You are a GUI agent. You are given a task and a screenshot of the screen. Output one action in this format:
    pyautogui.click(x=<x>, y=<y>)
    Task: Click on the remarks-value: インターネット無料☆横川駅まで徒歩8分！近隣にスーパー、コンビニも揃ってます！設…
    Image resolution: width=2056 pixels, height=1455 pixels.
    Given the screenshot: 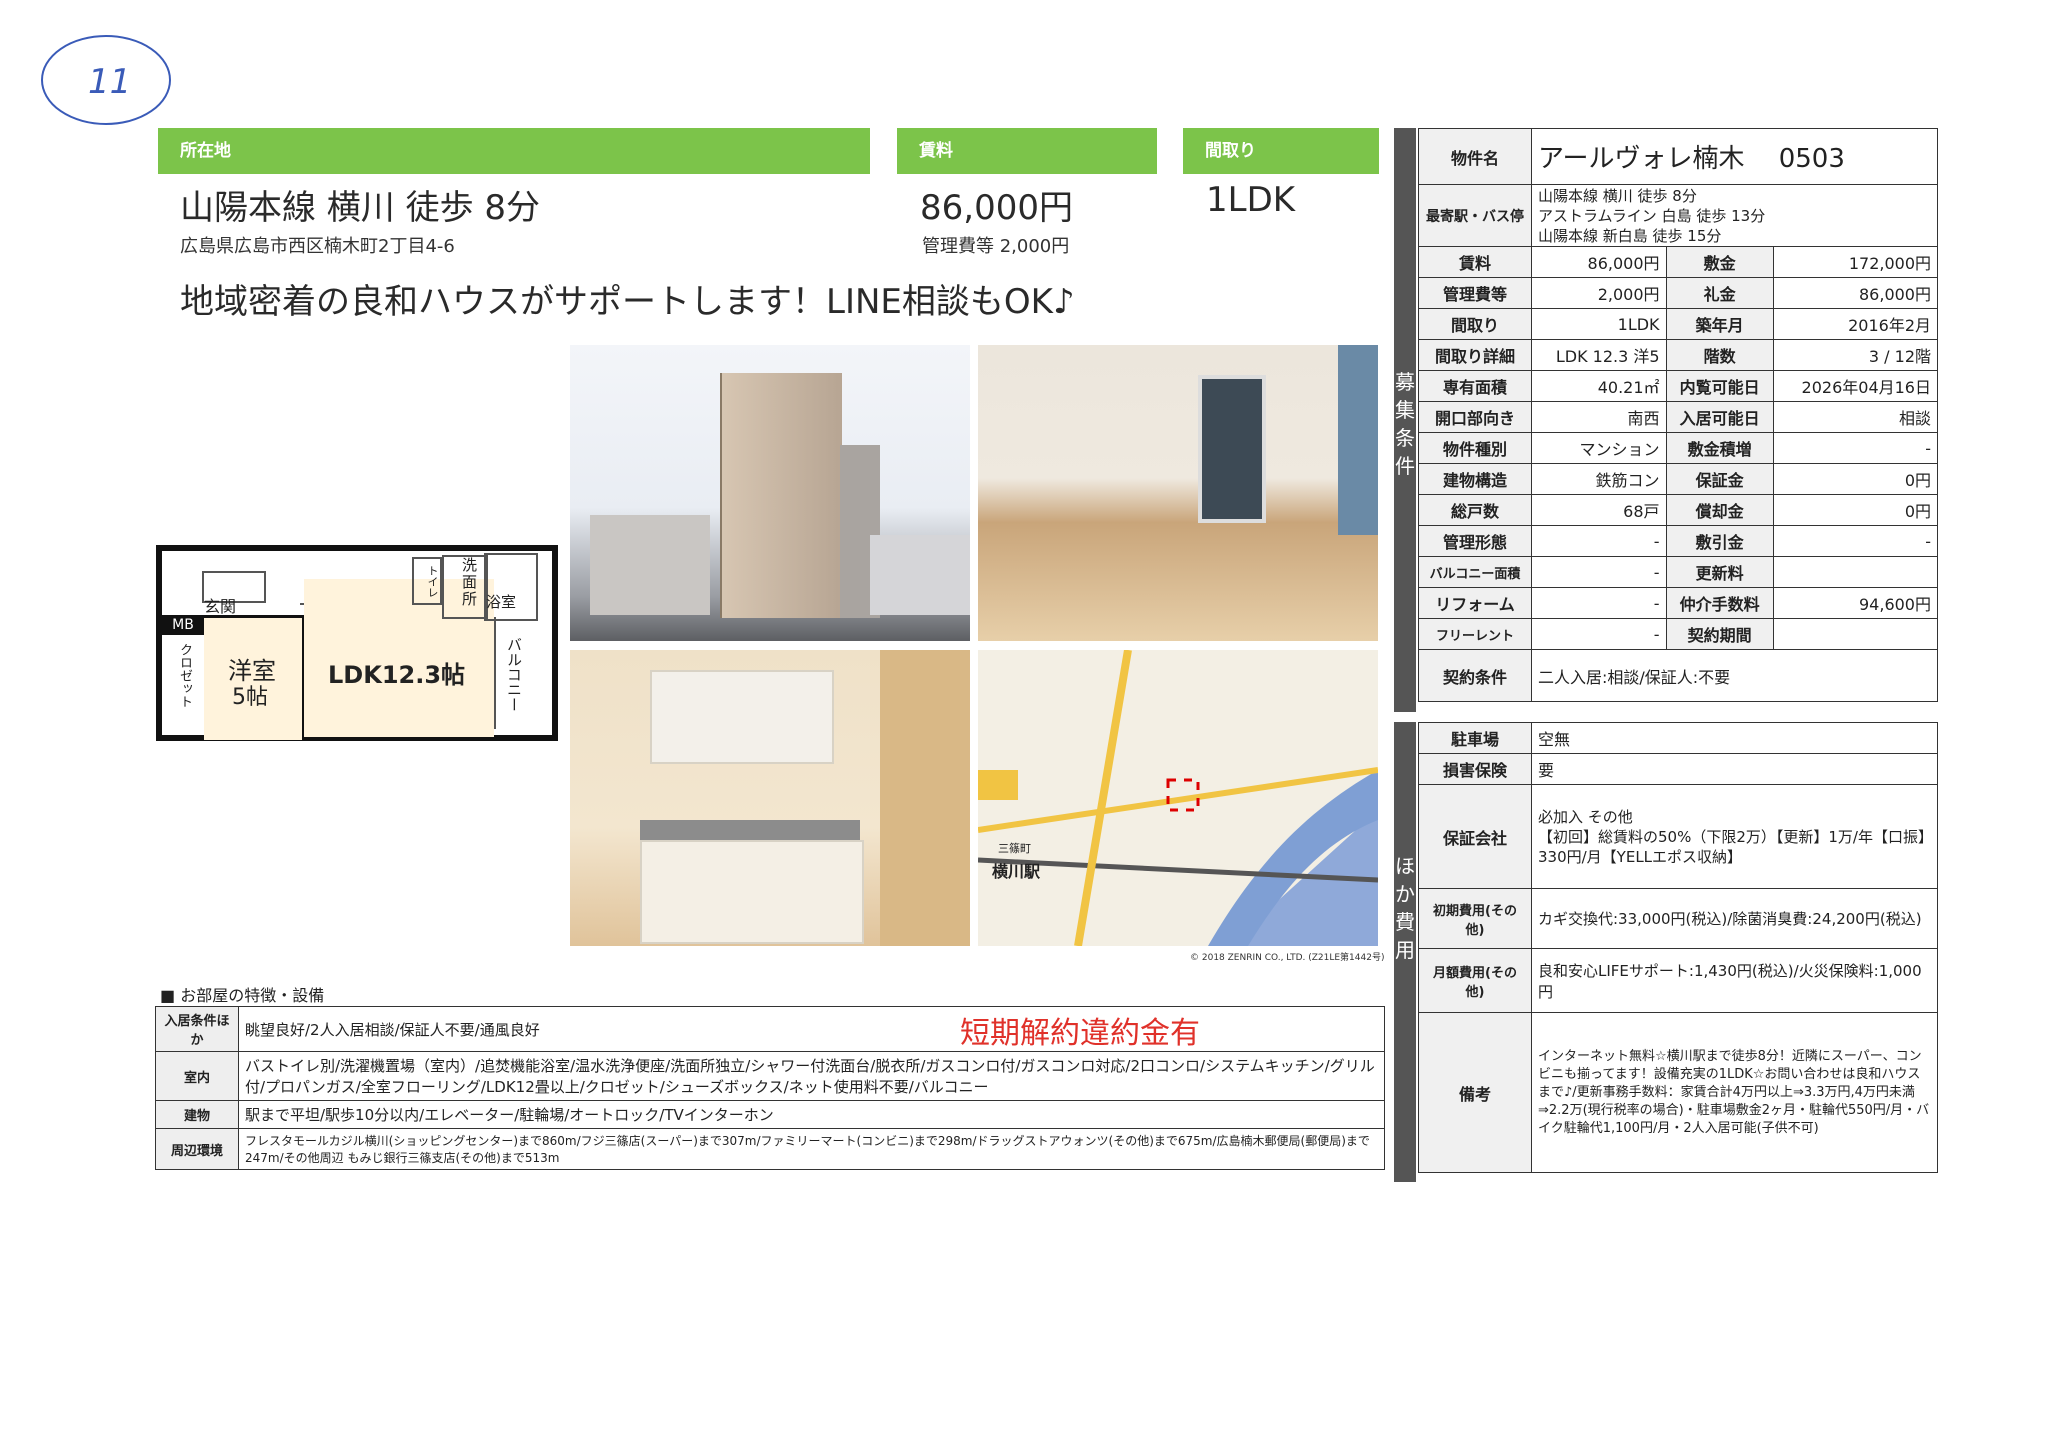 What is the action you would take?
    pyautogui.click(x=1734, y=1092)
    